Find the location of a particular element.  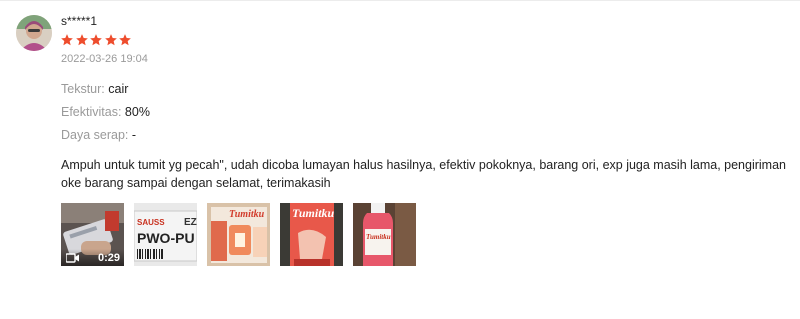

review-image-thumbnail: SAUSS EZ PWO-PU is located at coordinates (165, 234).